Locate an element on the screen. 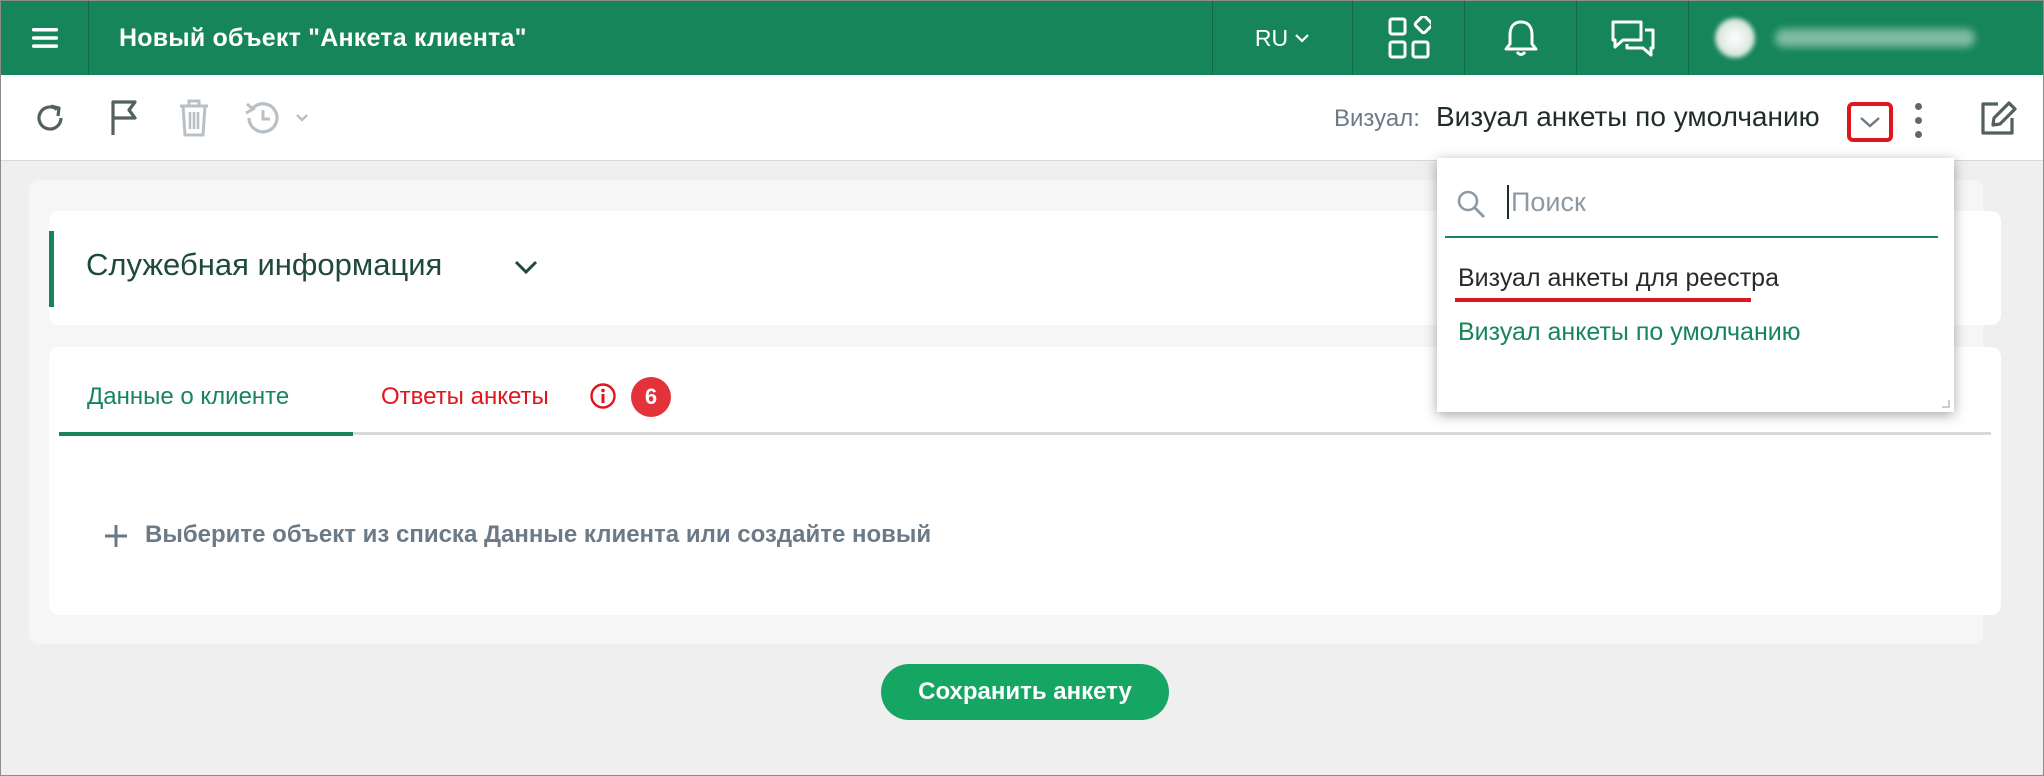 The image size is (2044, 776). tab-survey-answers: Ответы анкеты is located at coordinates (465, 397).